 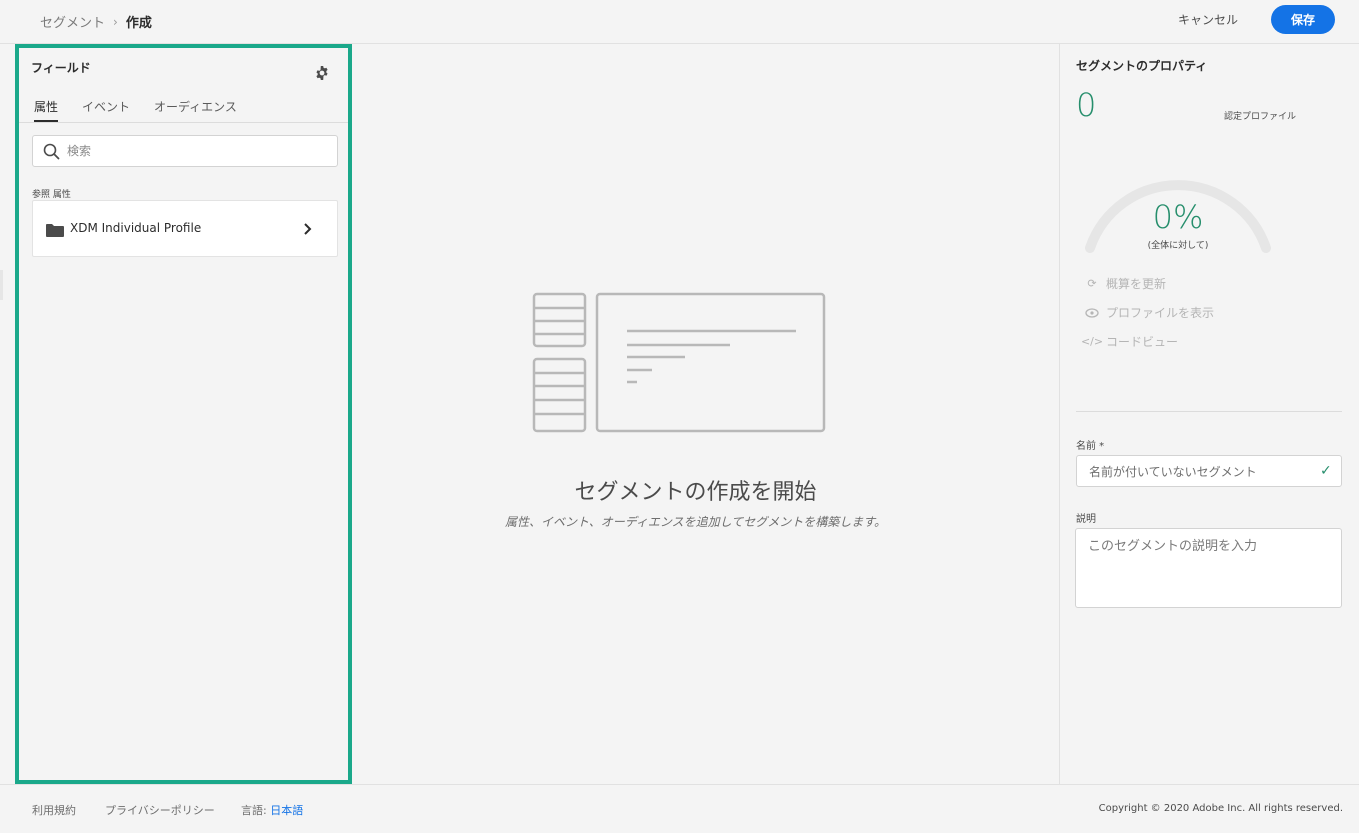 I want to click on qualified-profile-count: 0, so click(x=1086, y=105).